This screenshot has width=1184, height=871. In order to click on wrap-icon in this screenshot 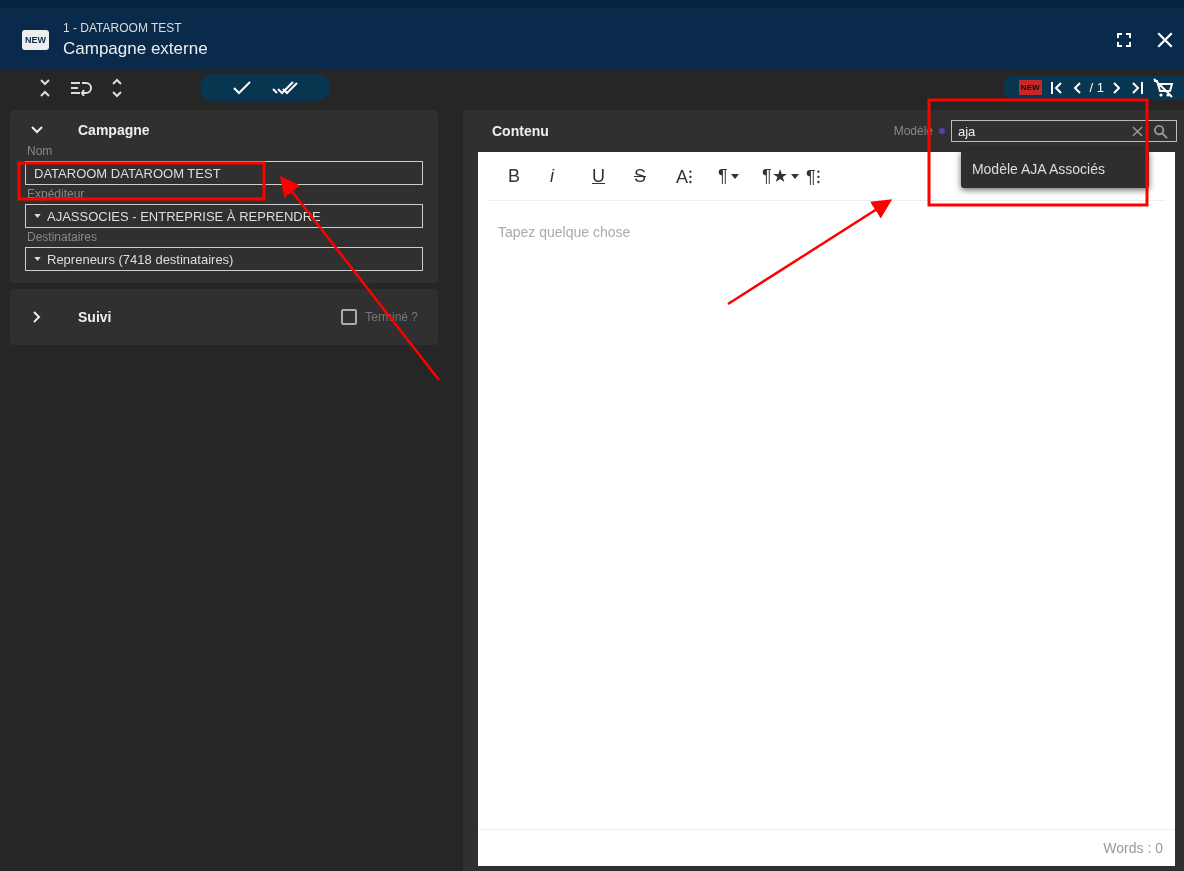, I will do `click(81, 87)`.